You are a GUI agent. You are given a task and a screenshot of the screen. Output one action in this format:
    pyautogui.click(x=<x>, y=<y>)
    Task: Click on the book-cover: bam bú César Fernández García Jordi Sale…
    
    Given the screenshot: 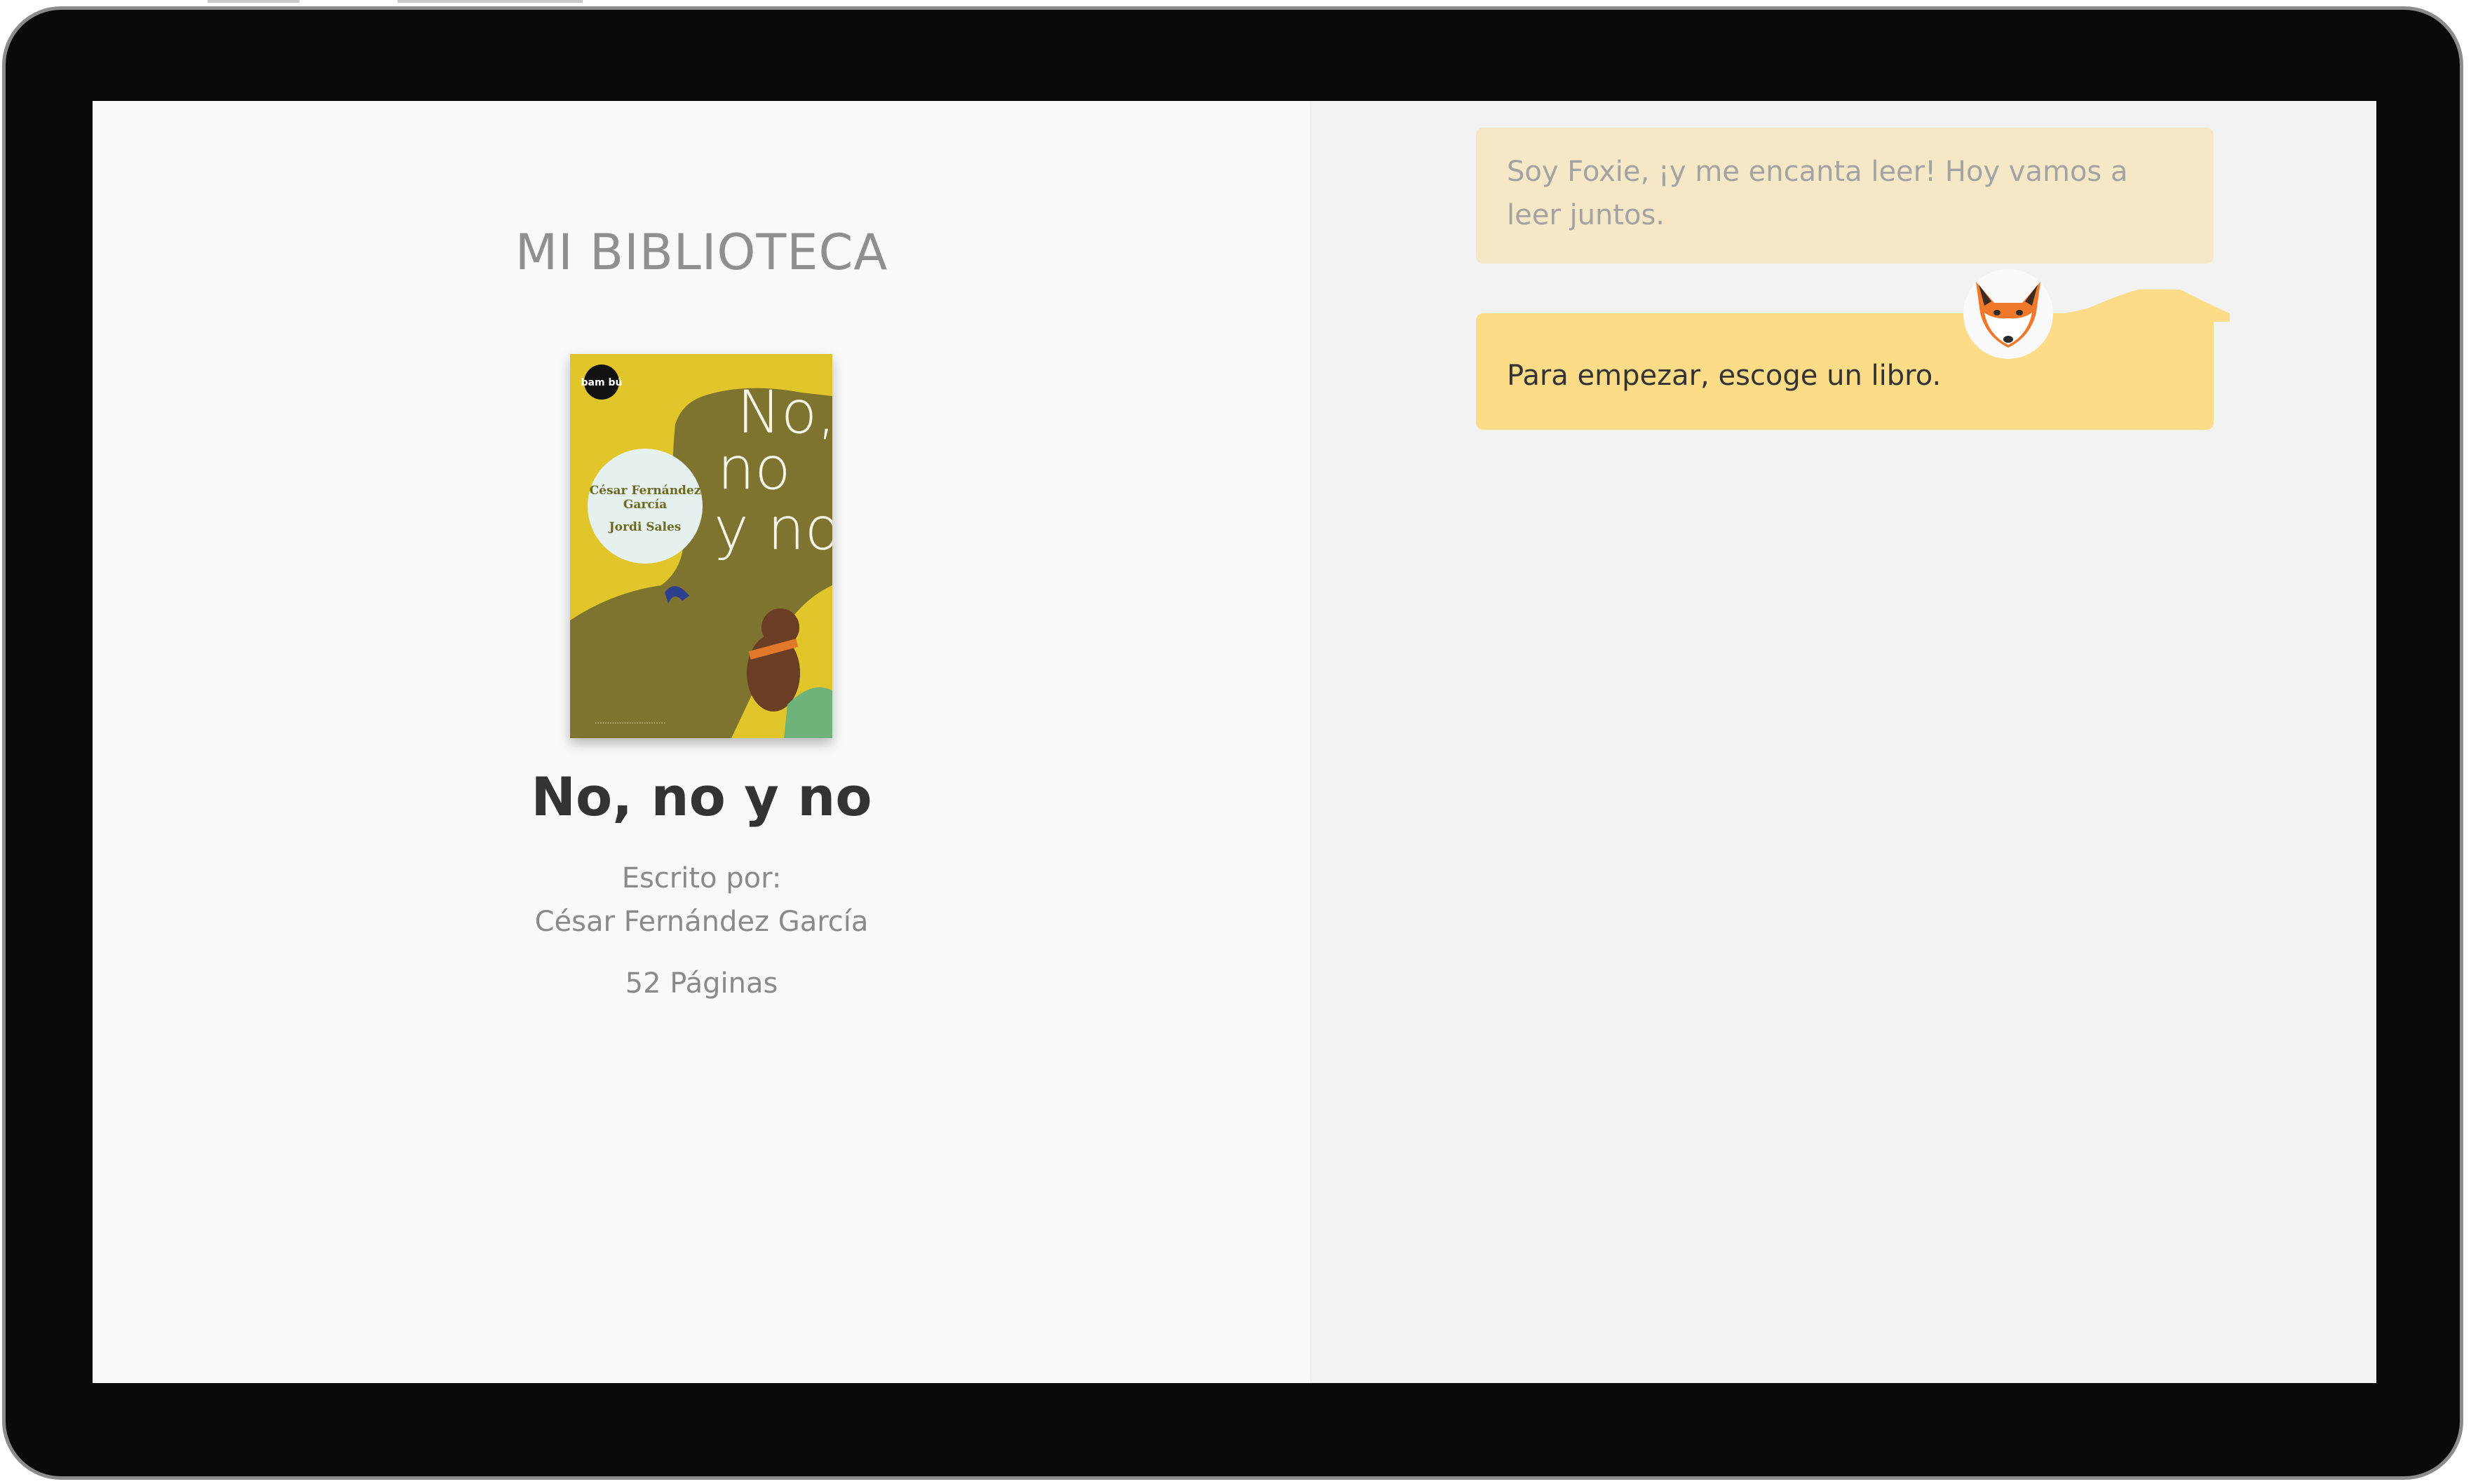 What is the action you would take?
    pyautogui.click(x=706, y=546)
    